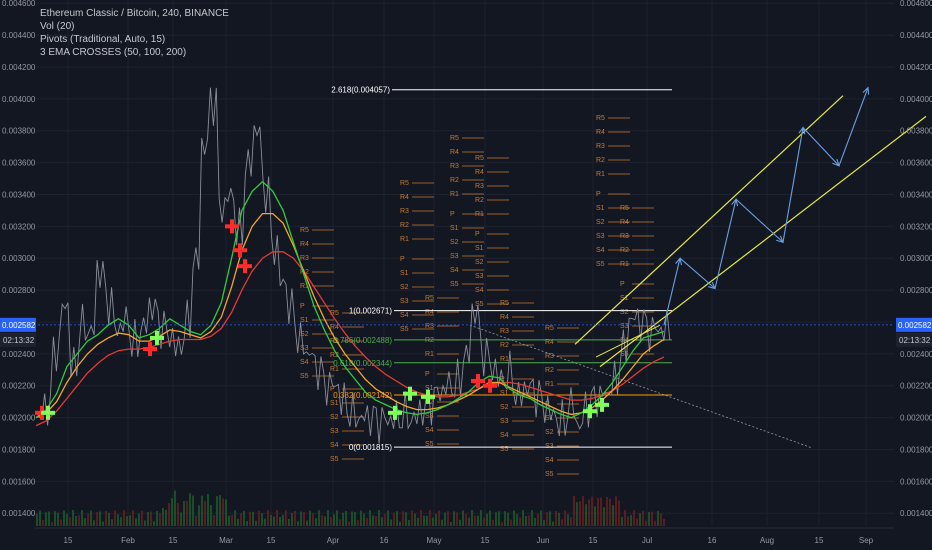 The height and width of the screenshot is (550, 932). I want to click on y-tick-right: 0.004000, so click(916, 99).